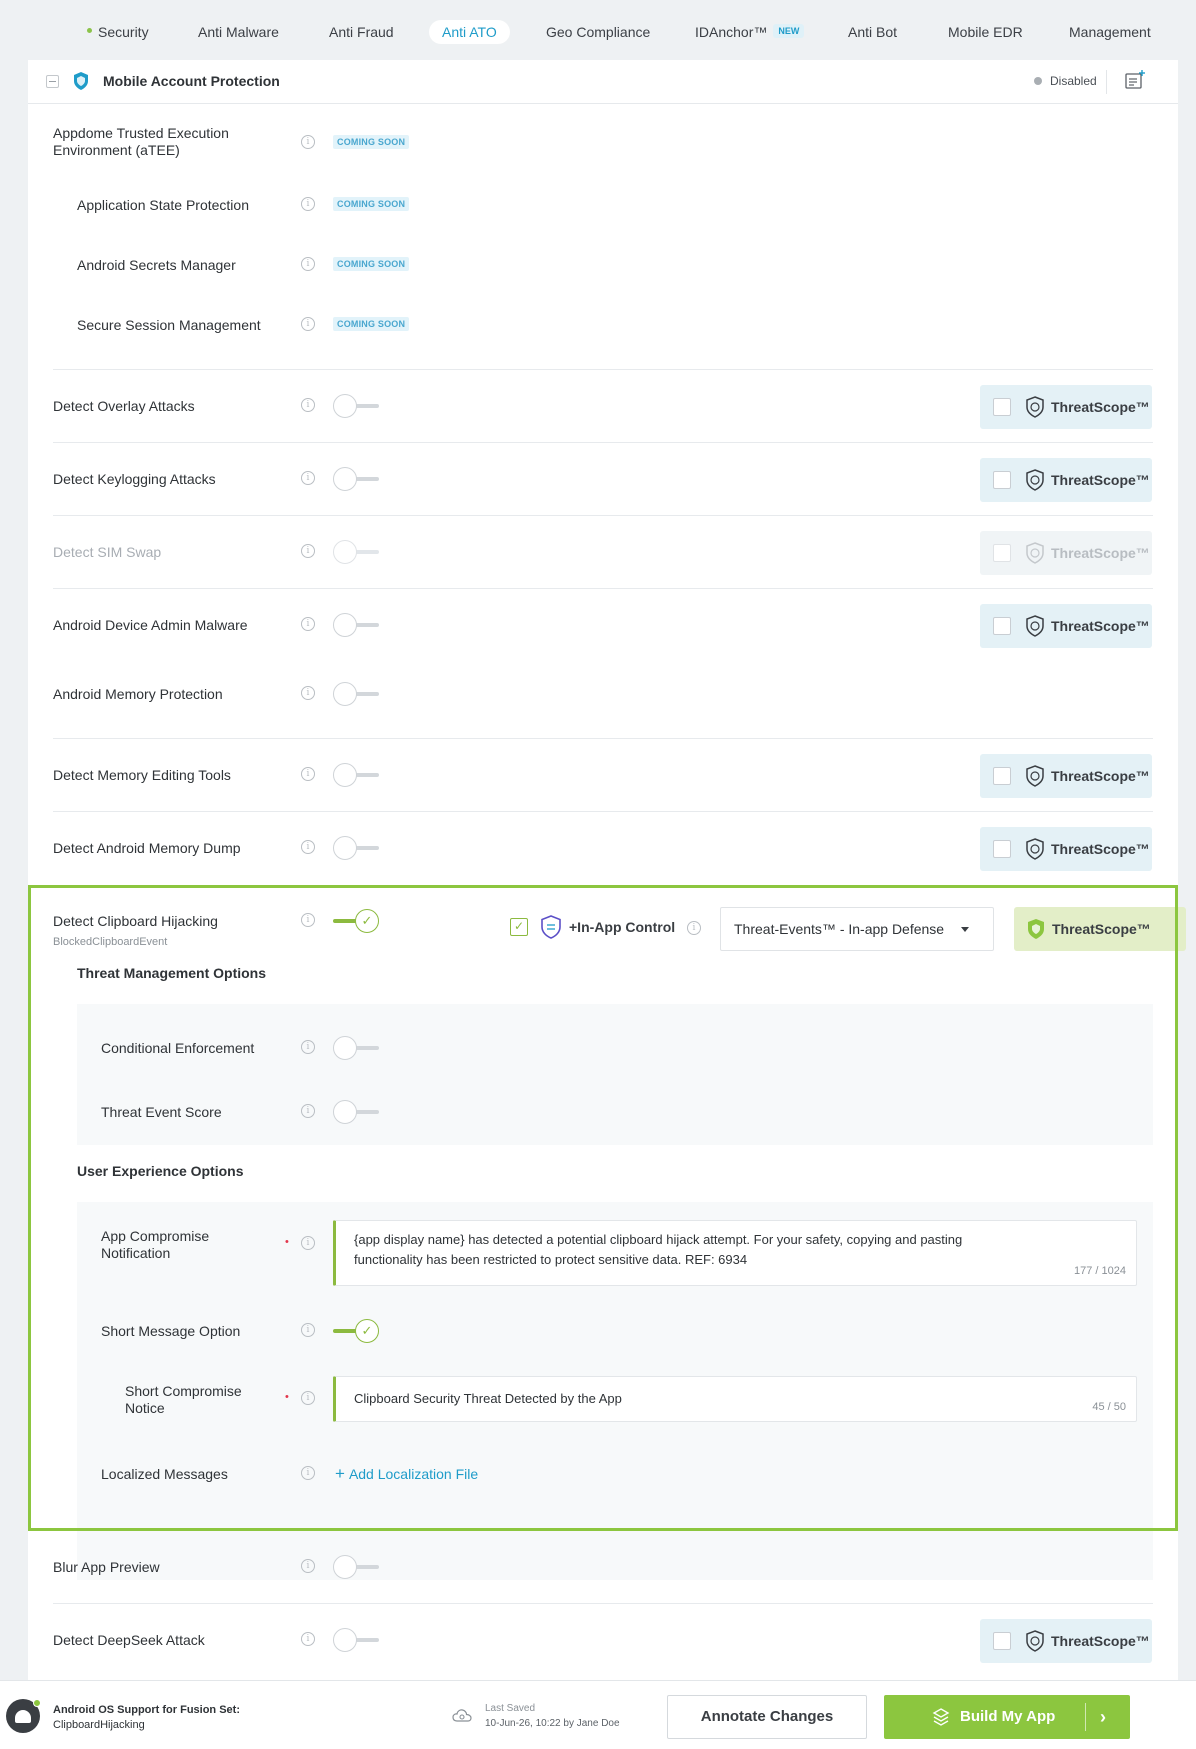  What do you see at coordinates (356, 625) in the screenshot?
I see `admin-toggle` at bounding box center [356, 625].